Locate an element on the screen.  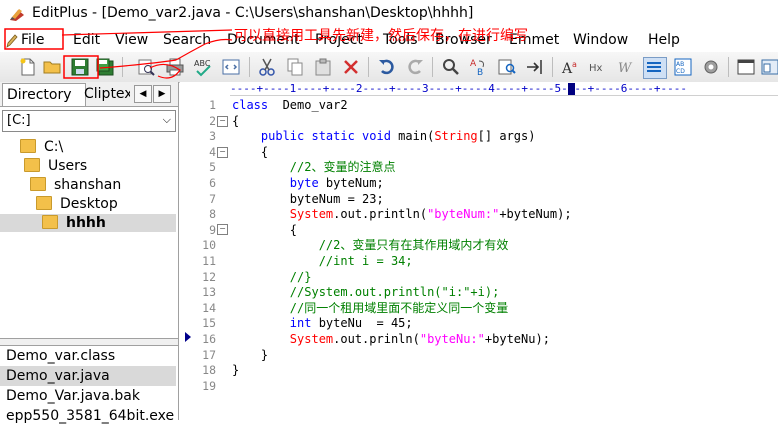
line-number: 18 is located at coordinates (209, 370).